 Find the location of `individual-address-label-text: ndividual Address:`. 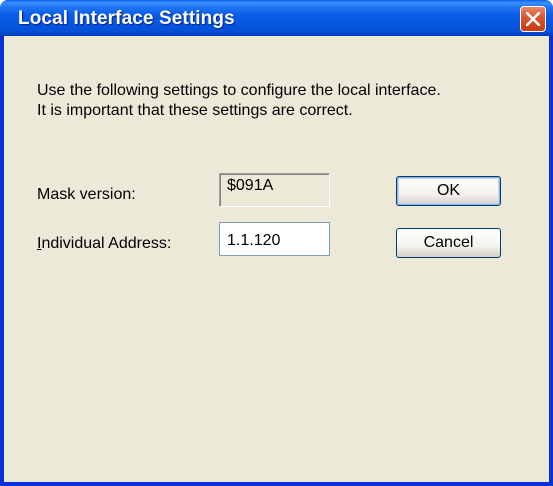

individual-address-label-text: ndividual Address: is located at coordinates (106, 243).